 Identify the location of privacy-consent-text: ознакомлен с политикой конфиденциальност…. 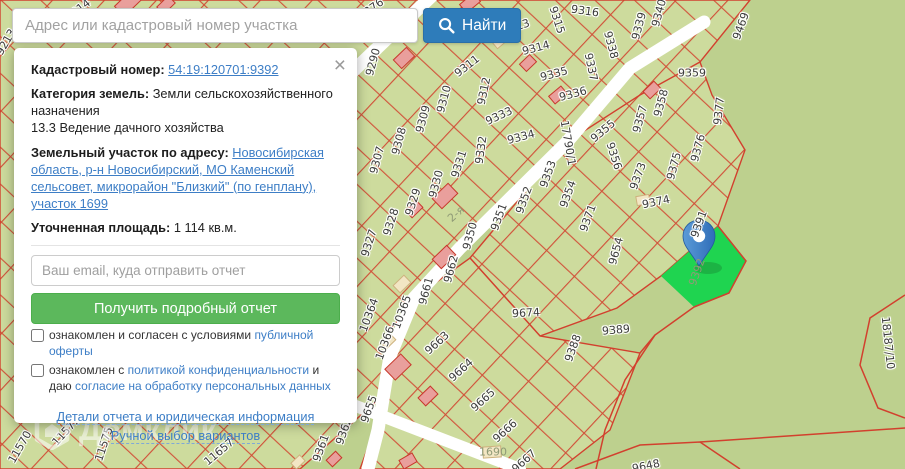
(190, 378).